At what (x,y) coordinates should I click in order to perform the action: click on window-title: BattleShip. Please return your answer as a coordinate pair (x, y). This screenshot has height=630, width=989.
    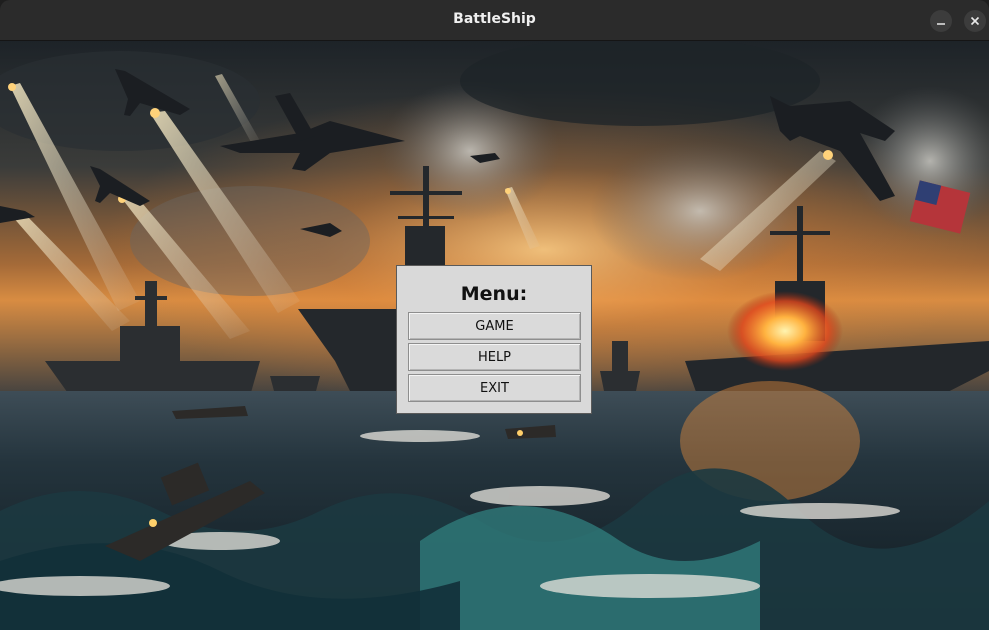
    Looking at the image, I should click on (494, 19).